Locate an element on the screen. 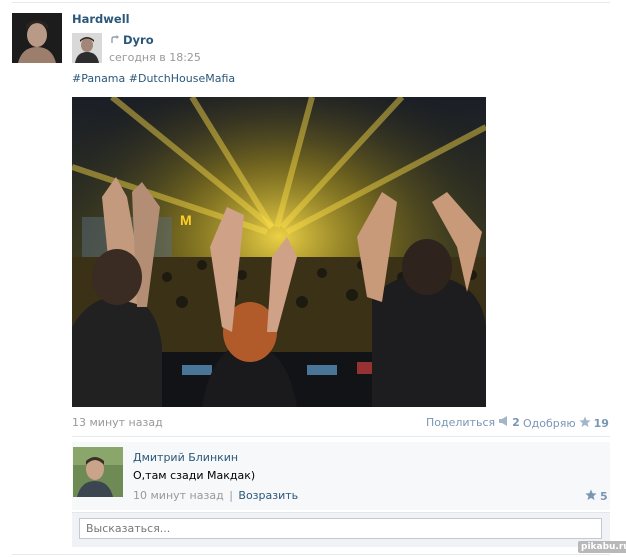  post-author-name: Hardwell is located at coordinates (101, 19).